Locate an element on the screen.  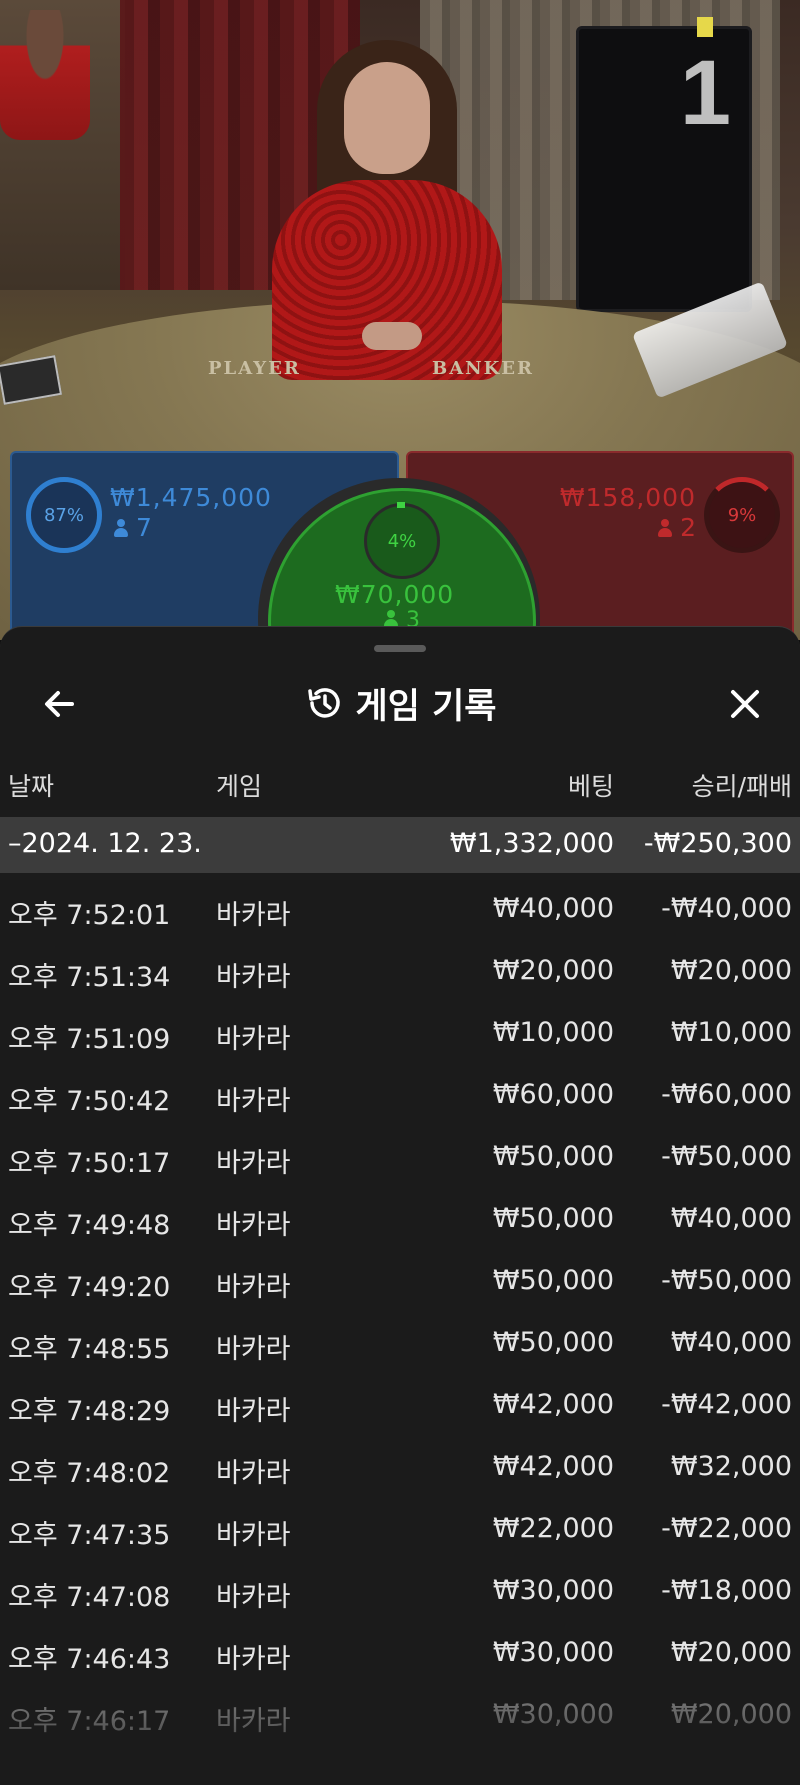
history-row: 오후 7:49:20 바카라 ₩50,000 -₩50,000 is located at coordinates (400, 1280).